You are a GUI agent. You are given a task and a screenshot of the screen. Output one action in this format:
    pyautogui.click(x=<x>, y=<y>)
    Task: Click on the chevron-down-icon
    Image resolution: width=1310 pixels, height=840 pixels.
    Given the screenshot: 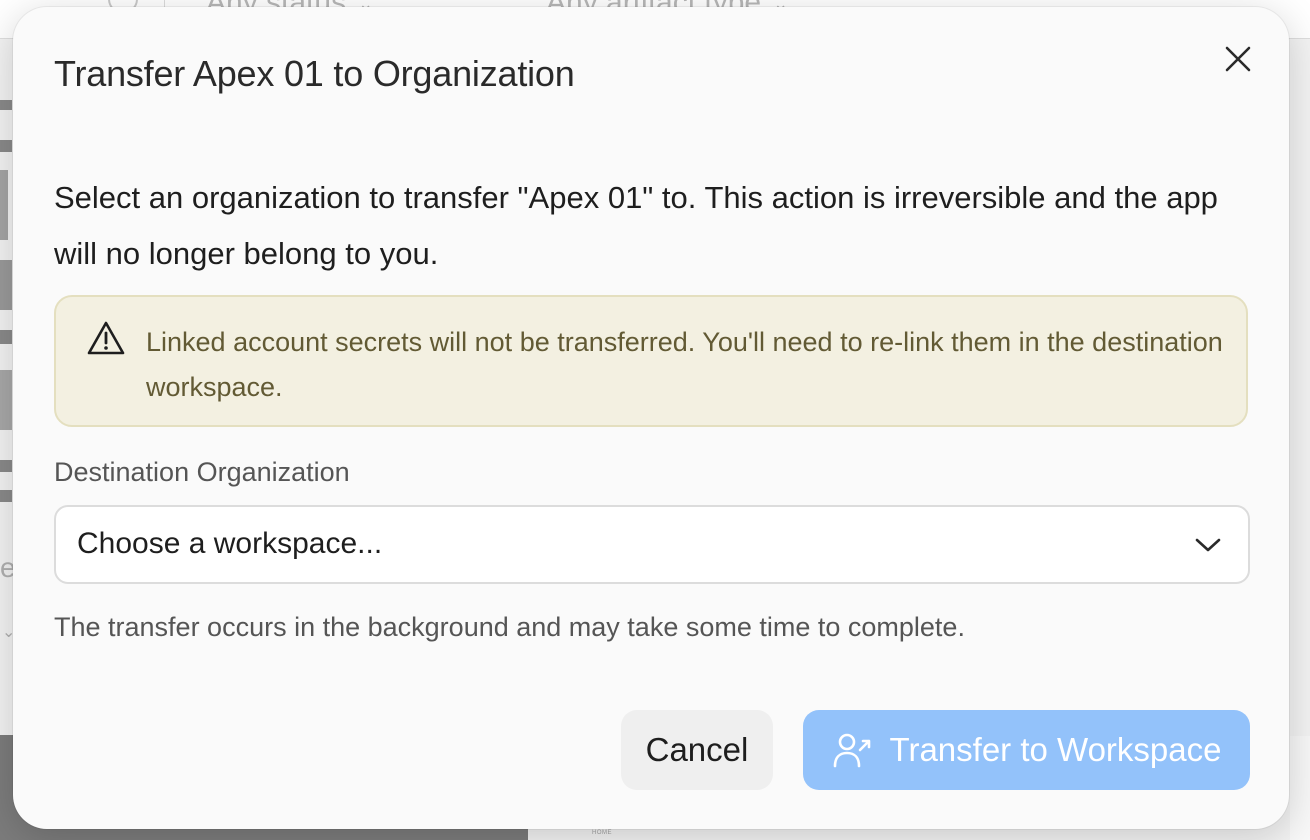 What is the action you would take?
    pyautogui.click(x=1208, y=545)
    